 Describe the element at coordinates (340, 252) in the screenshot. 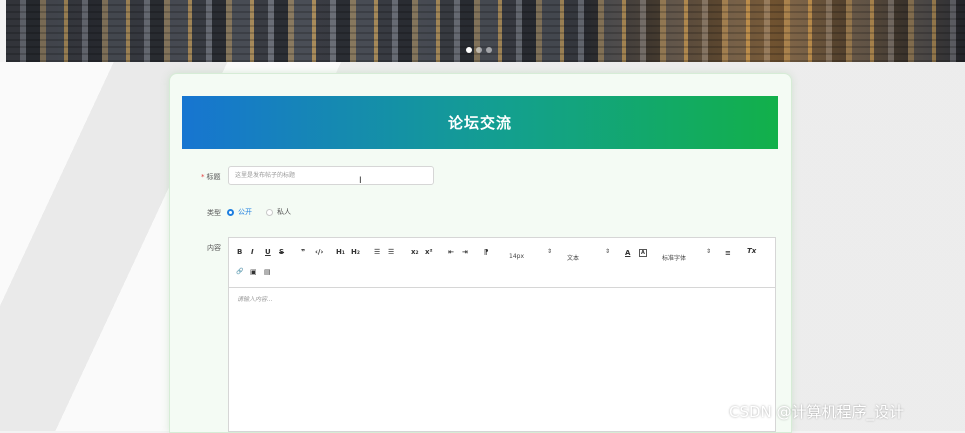

I see `h1-button: H₁` at that location.